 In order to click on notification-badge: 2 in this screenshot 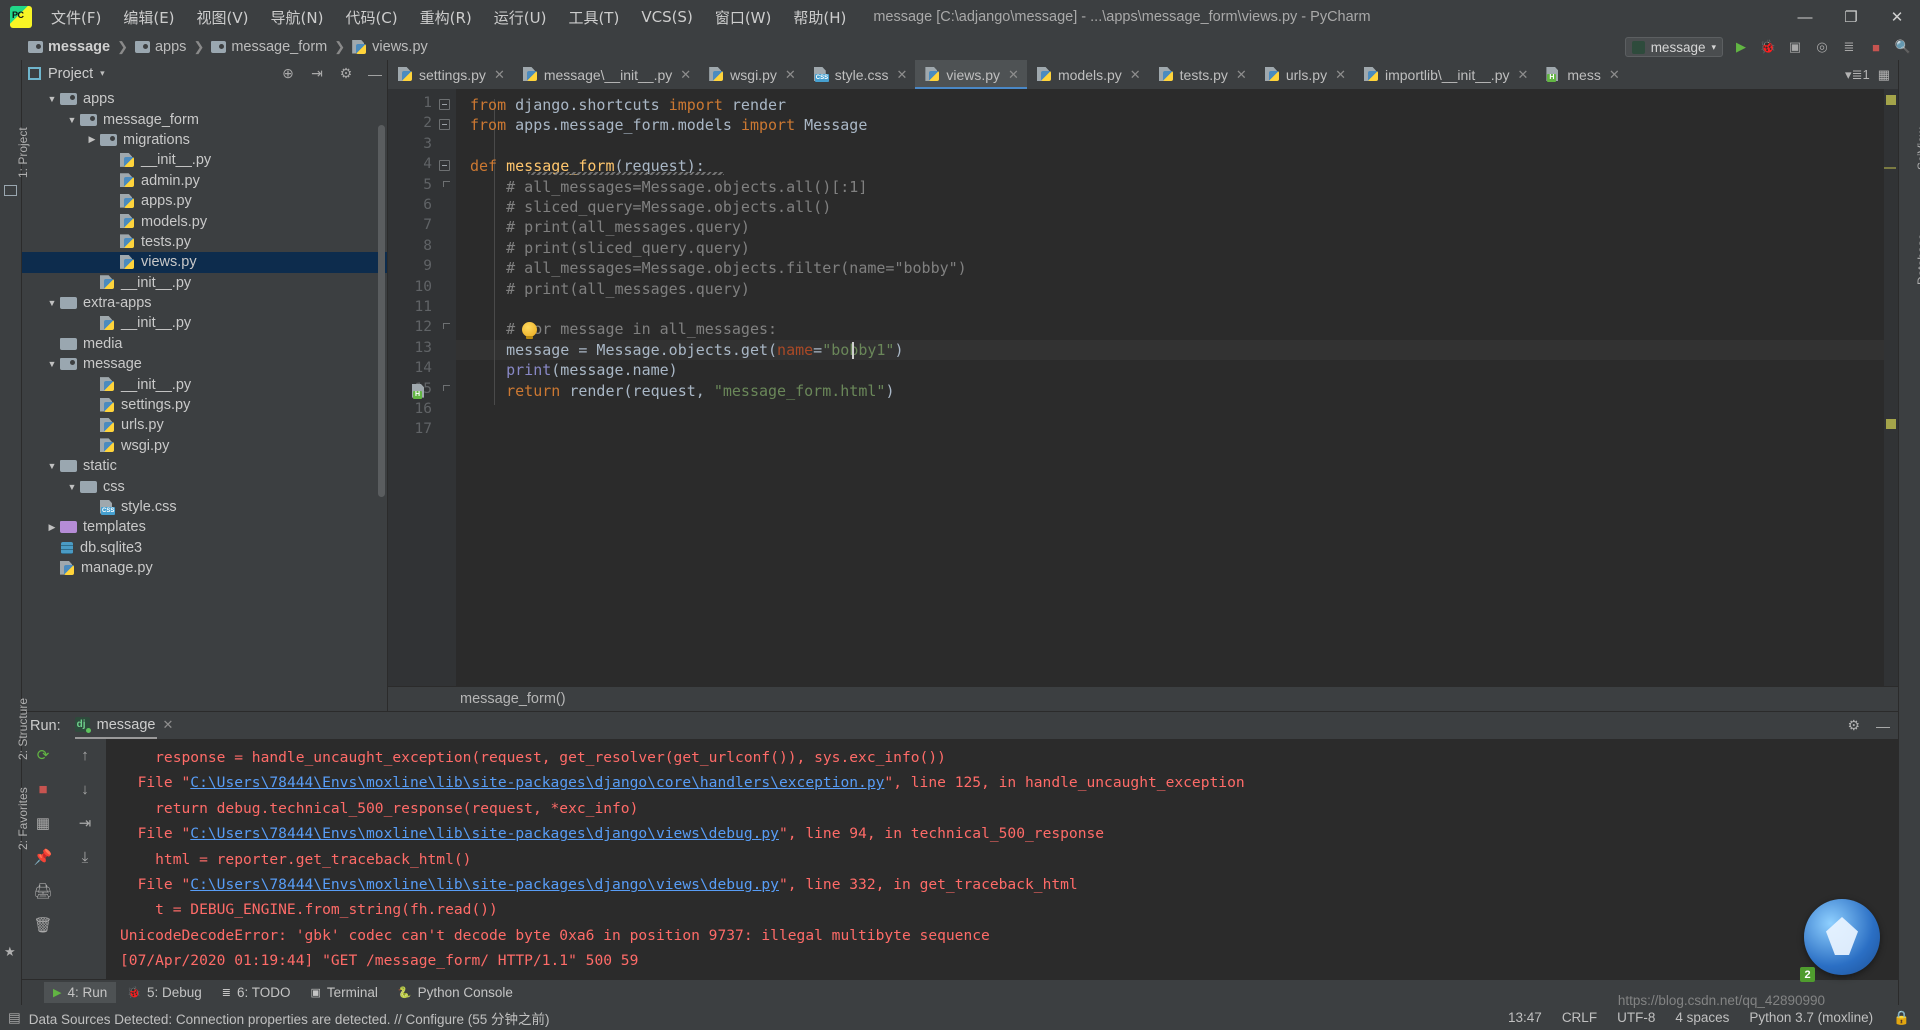, I will do `click(1807, 974)`.